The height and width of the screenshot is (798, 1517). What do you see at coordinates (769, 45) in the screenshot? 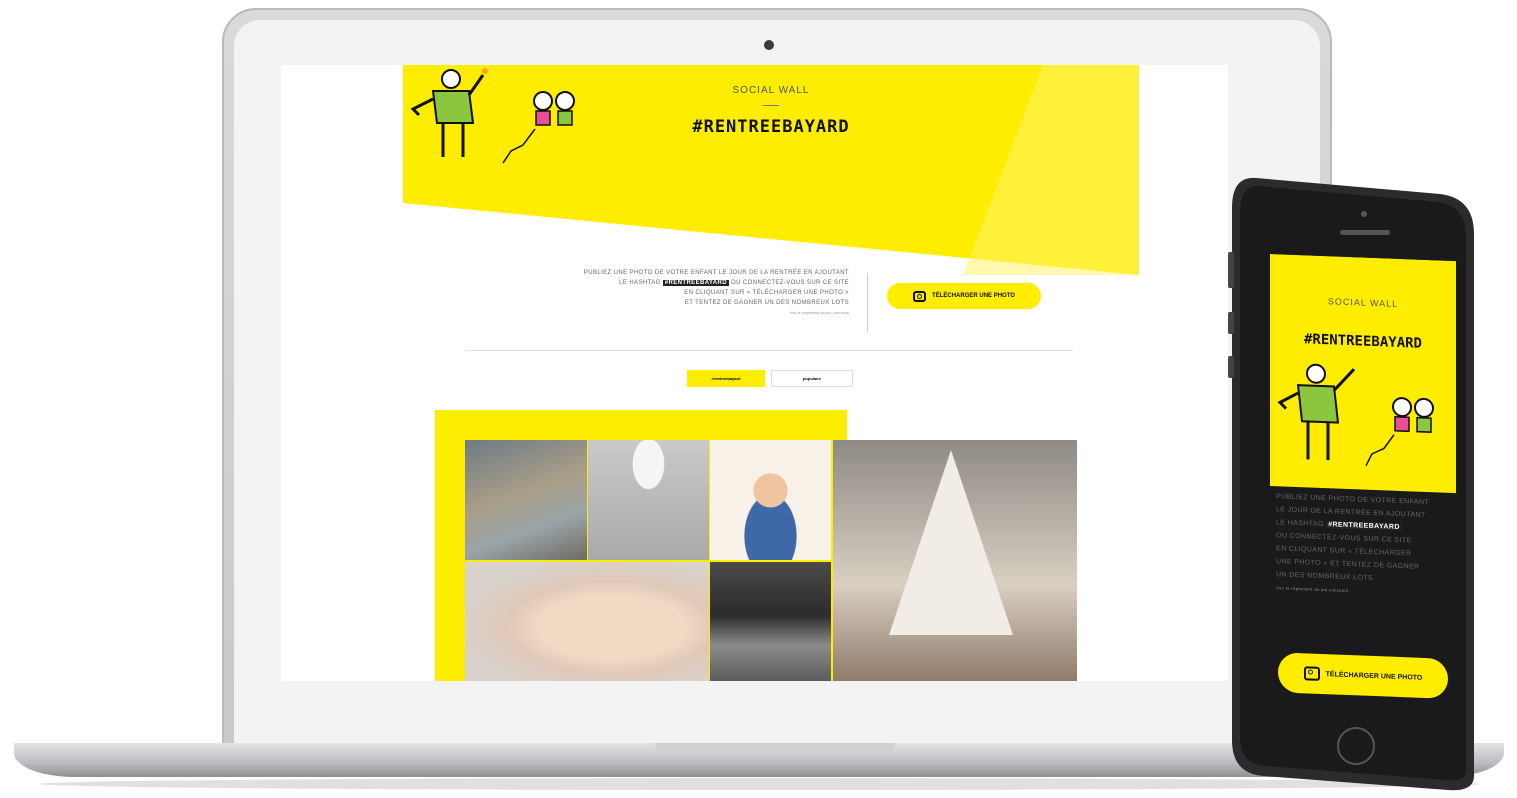
I see `webcam-icon` at bounding box center [769, 45].